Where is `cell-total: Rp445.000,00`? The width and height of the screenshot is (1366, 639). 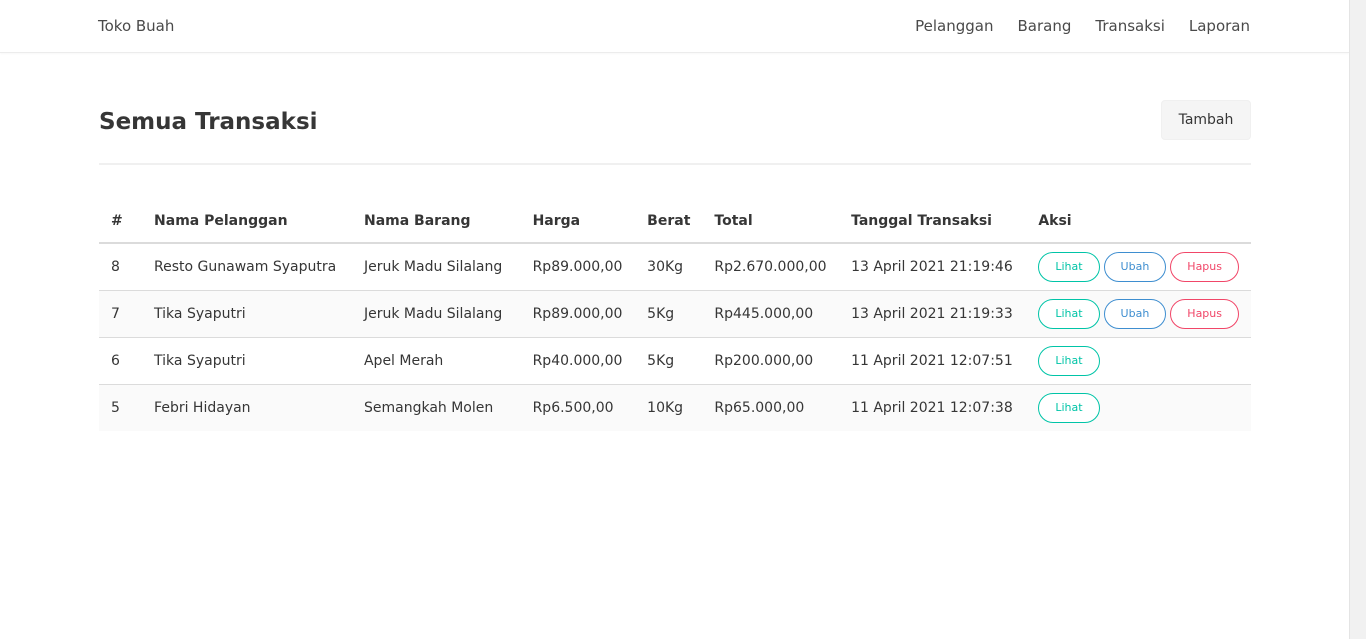 cell-total: Rp445.000,00 is located at coordinates (771, 314).